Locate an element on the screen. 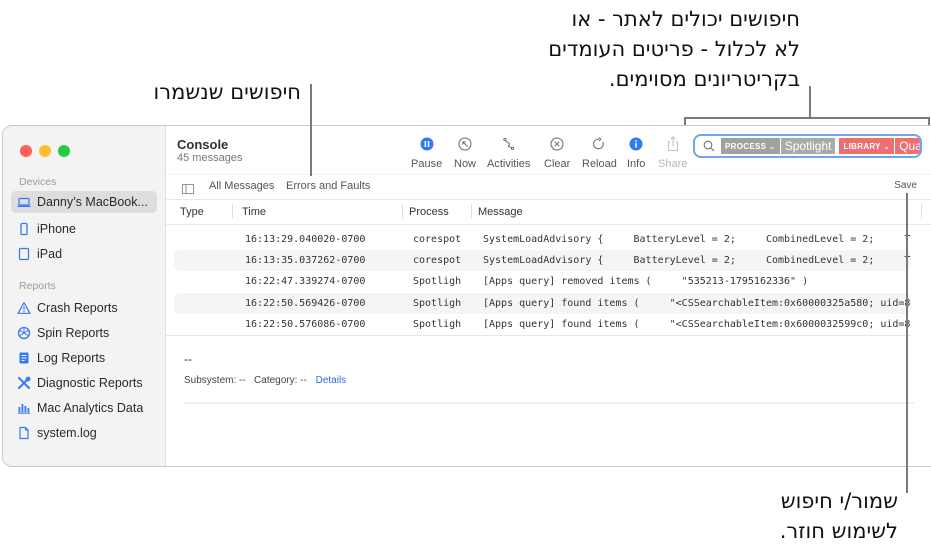 Image resolution: width=931 pixels, height=548 pixels. pause-label: Pause is located at coordinates (427, 164).